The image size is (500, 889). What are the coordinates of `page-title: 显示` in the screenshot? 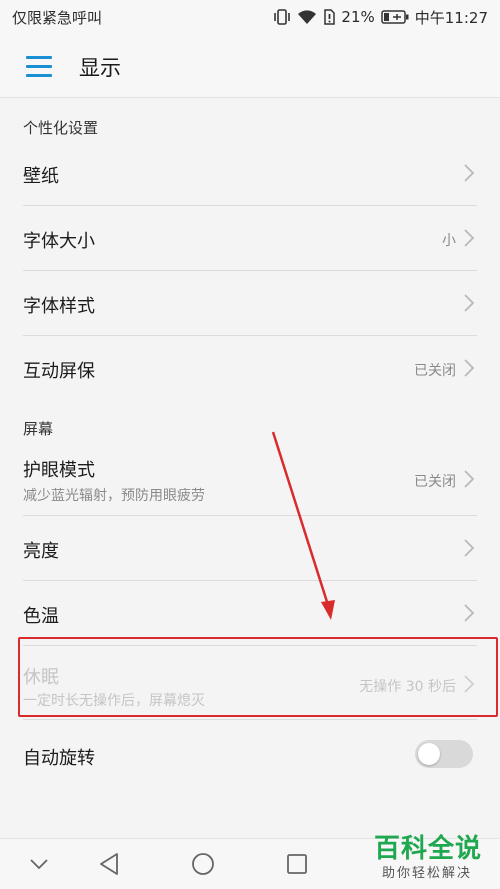 It's located at (100, 68).